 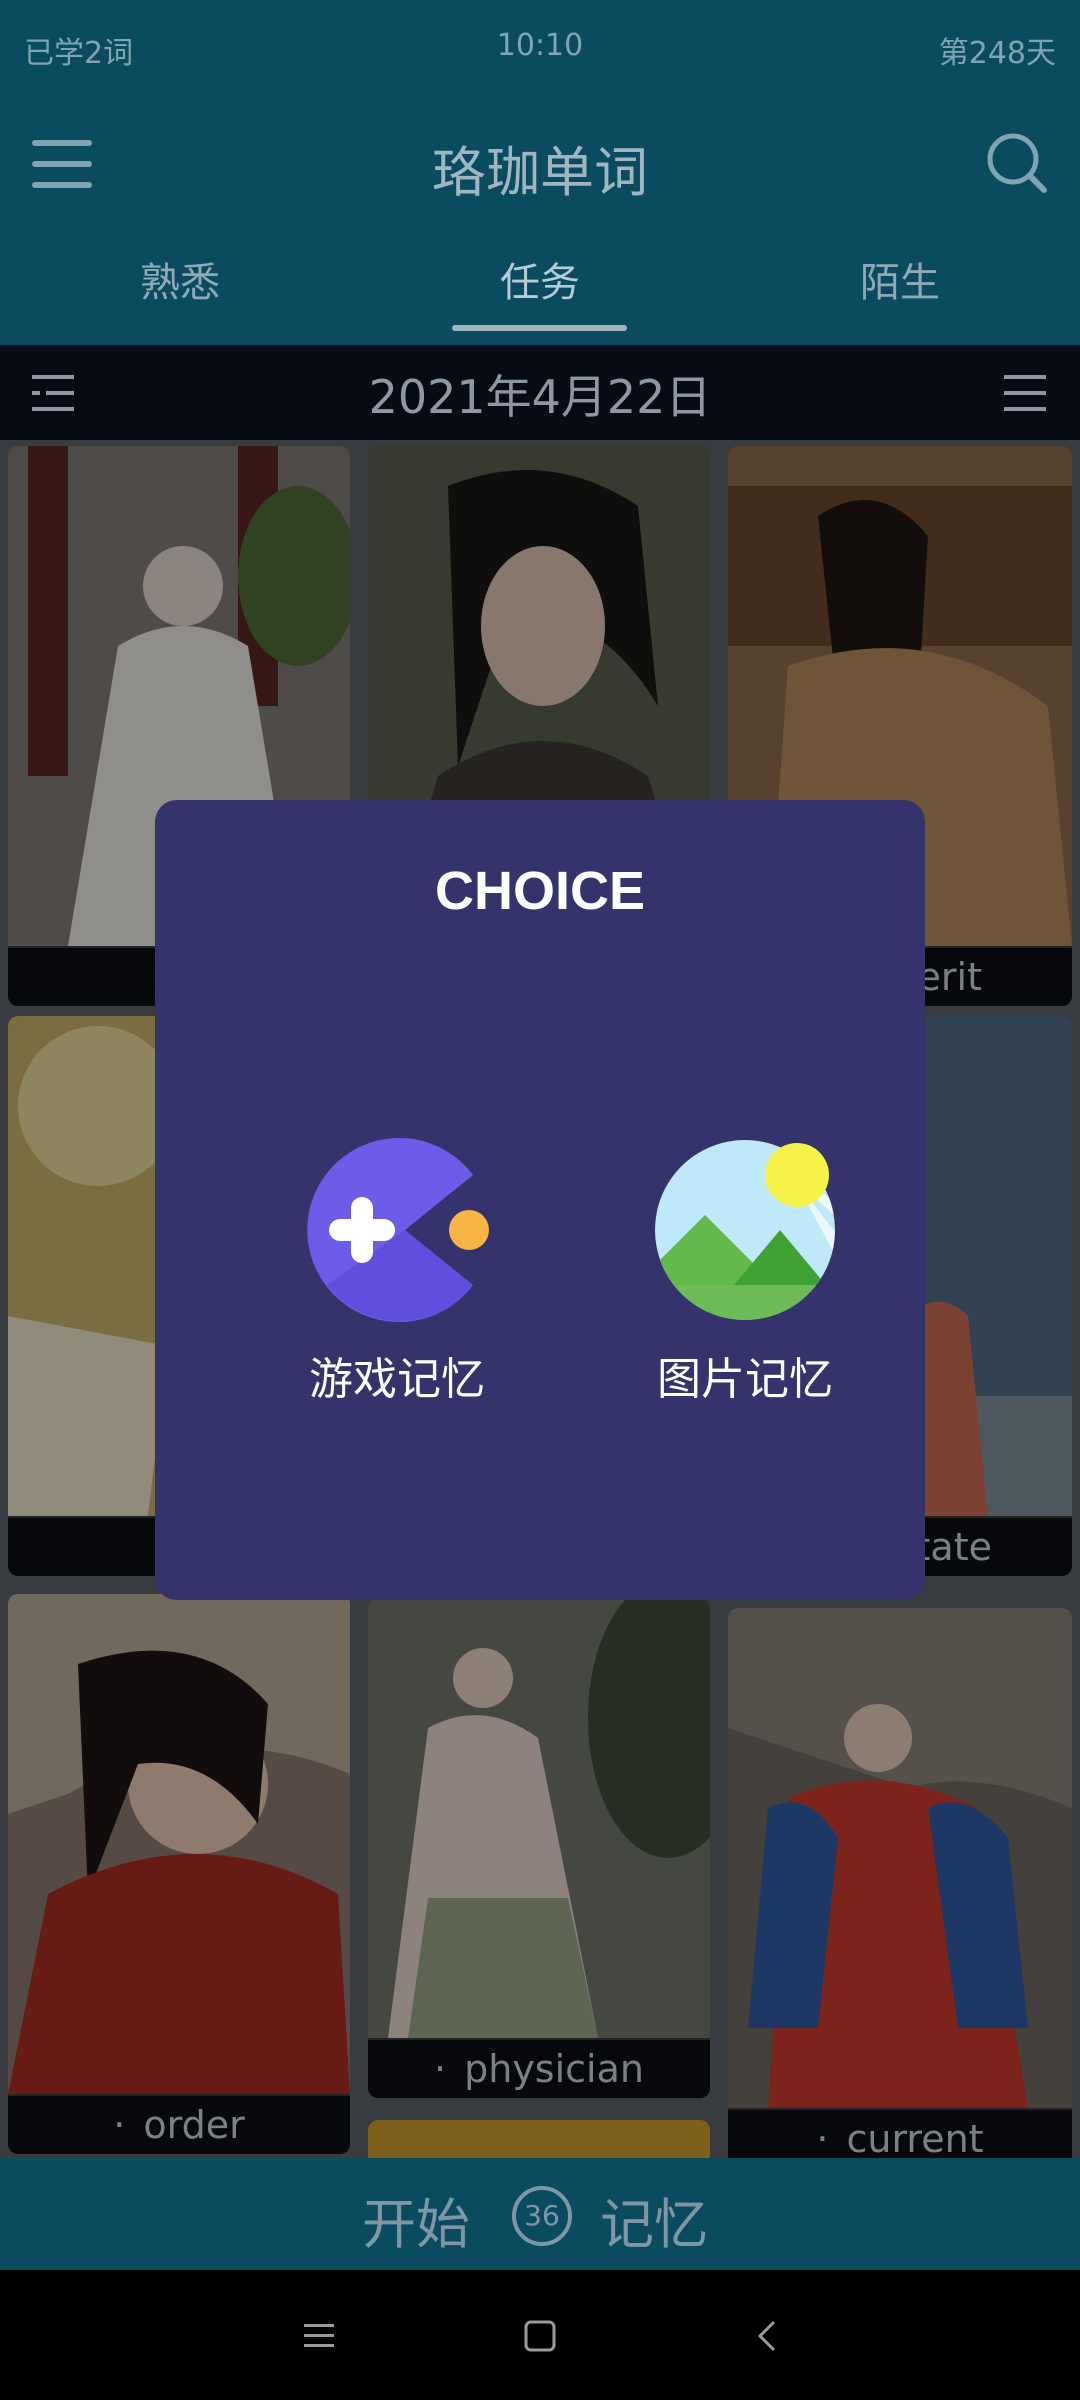 I want to click on app-bar: 已学2词 10:10 第248天 珞珈单词 熟悉 任务 陌生, so click(x=540, y=172).